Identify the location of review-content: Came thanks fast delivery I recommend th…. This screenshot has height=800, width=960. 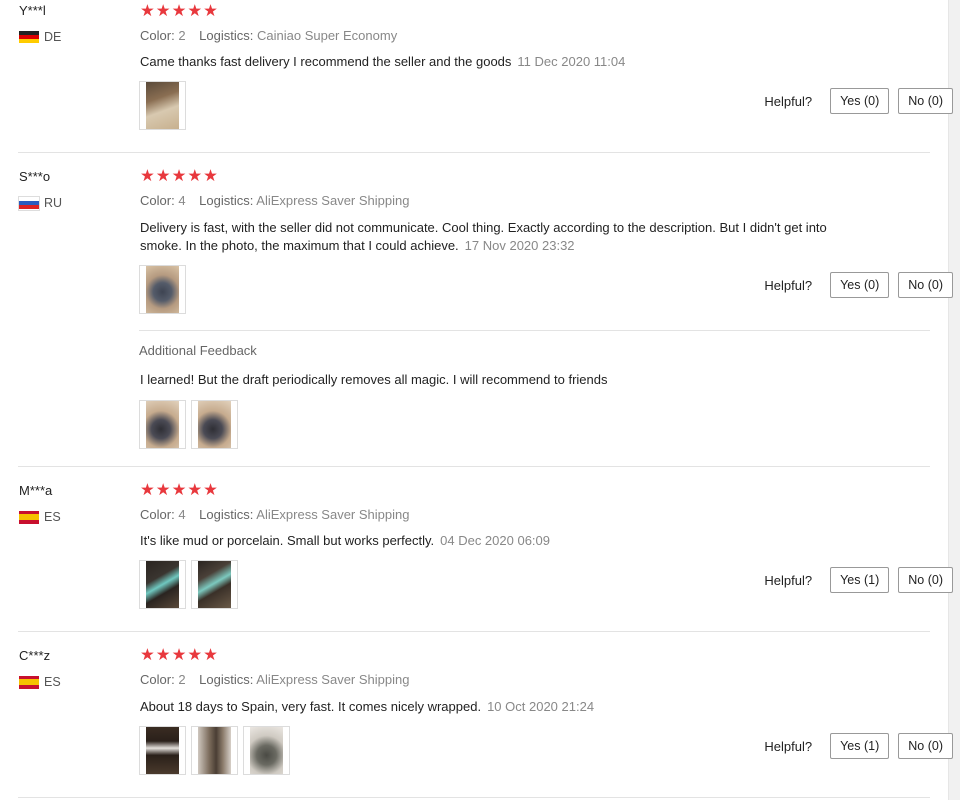
(485, 62).